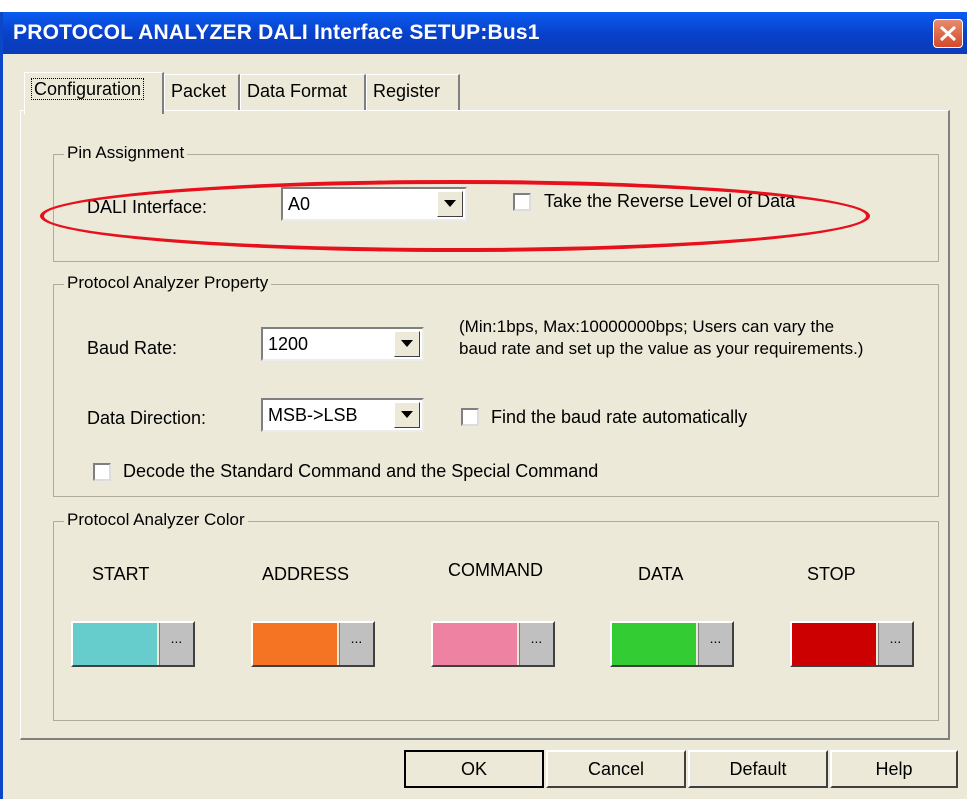 This screenshot has width=967, height=799. I want to click on close-button, so click(948, 33).